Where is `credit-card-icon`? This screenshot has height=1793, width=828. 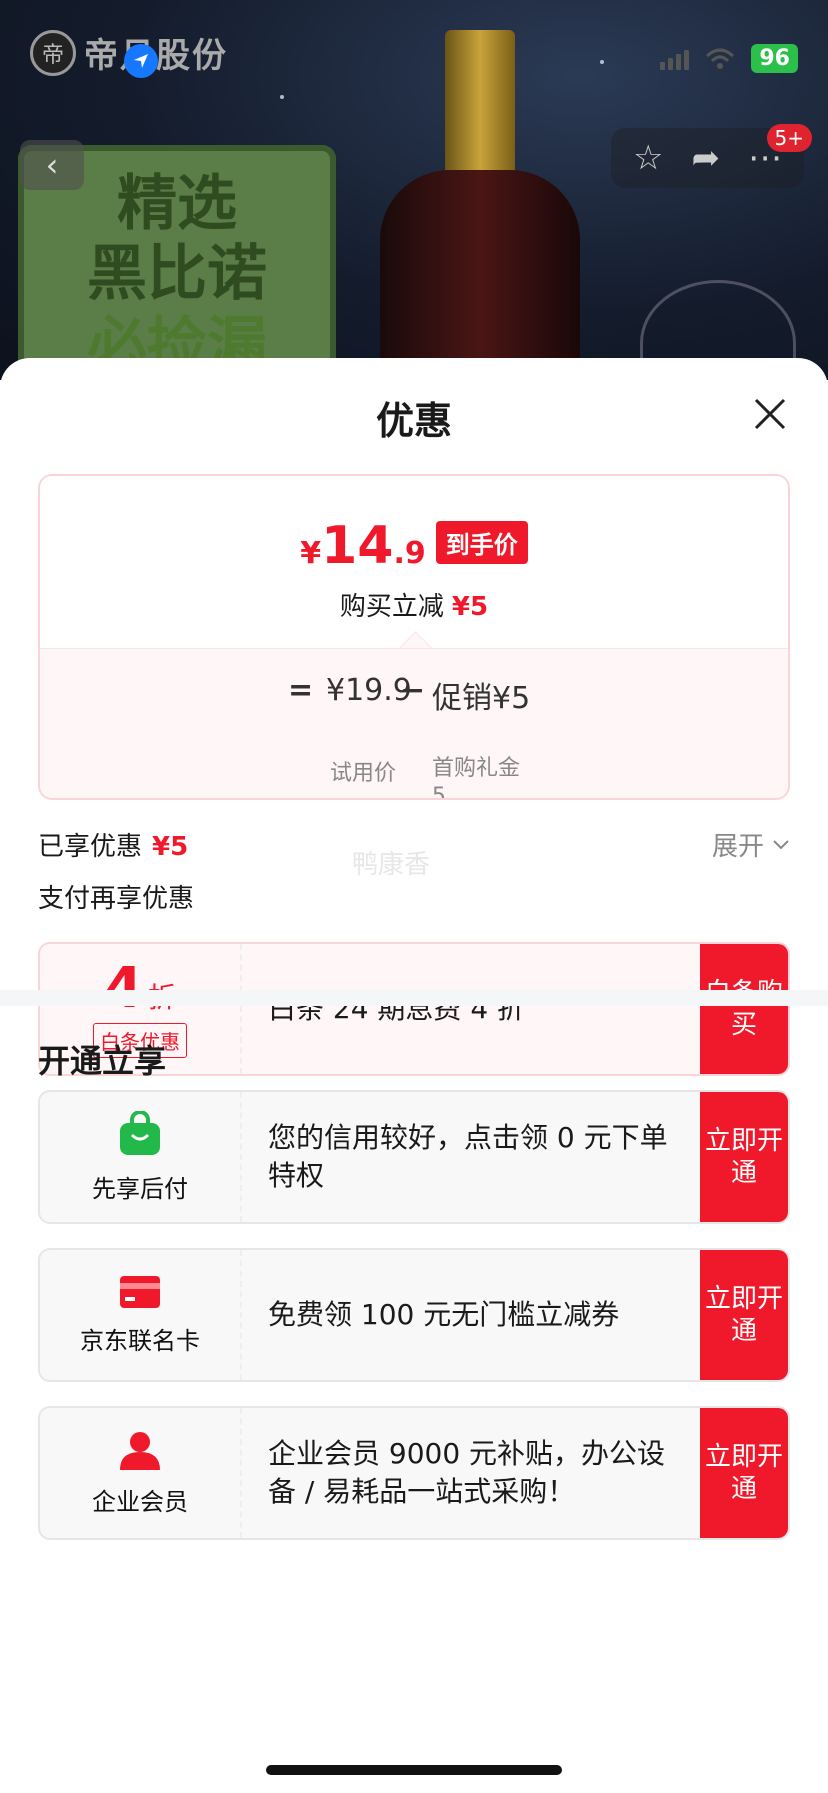
credit-card-icon is located at coordinates (140, 1291).